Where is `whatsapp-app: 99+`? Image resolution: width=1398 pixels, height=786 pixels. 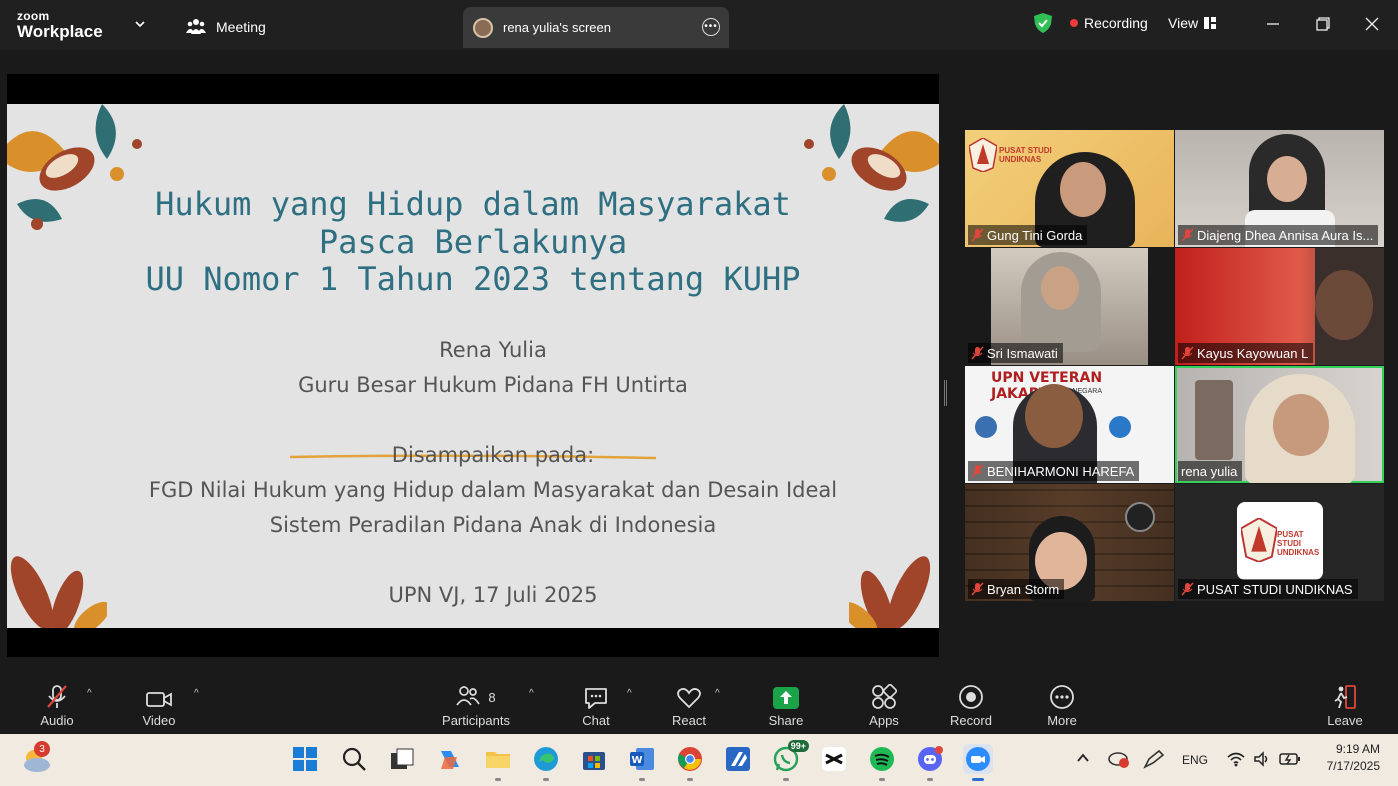
whatsapp-app: 99+ is located at coordinates (790, 760).